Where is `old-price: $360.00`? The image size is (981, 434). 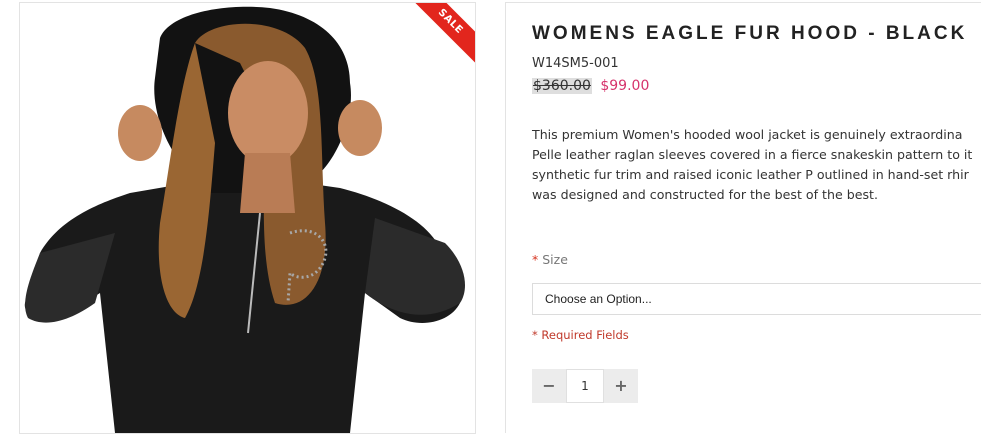
old-price: $360.00 is located at coordinates (562, 86).